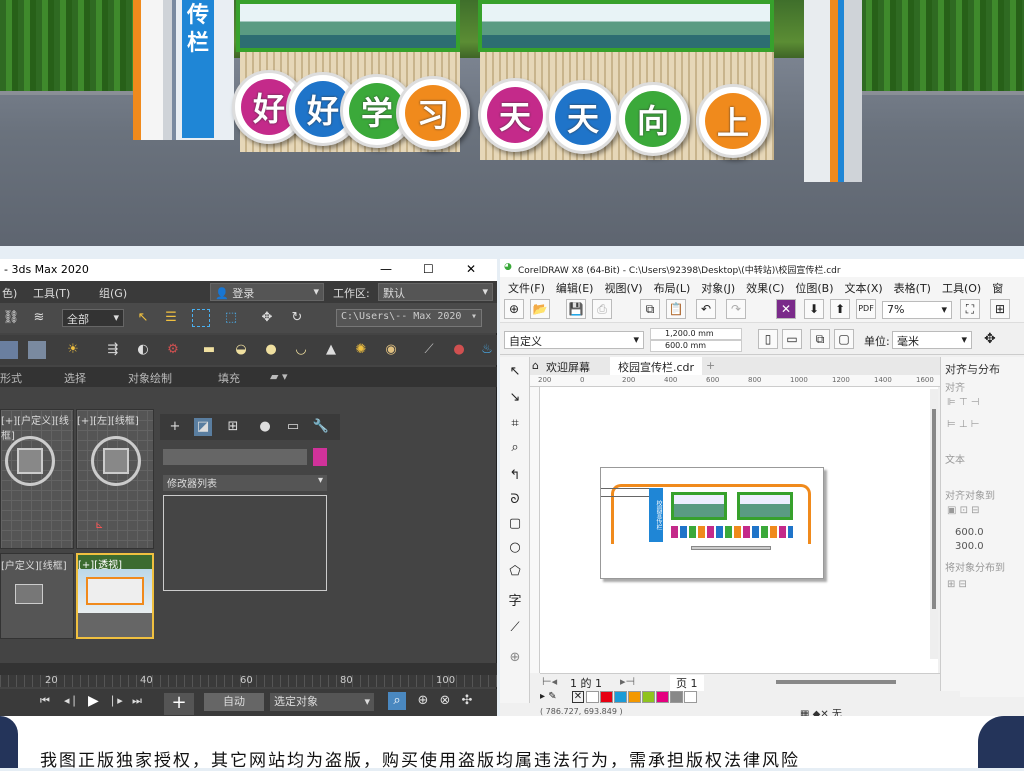 The height and width of the screenshot is (771, 1024). What do you see at coordinates (115, 596) in the screenshot?
I see `viewport-perspective: [+][透视]` at bounding box center [115, 596].